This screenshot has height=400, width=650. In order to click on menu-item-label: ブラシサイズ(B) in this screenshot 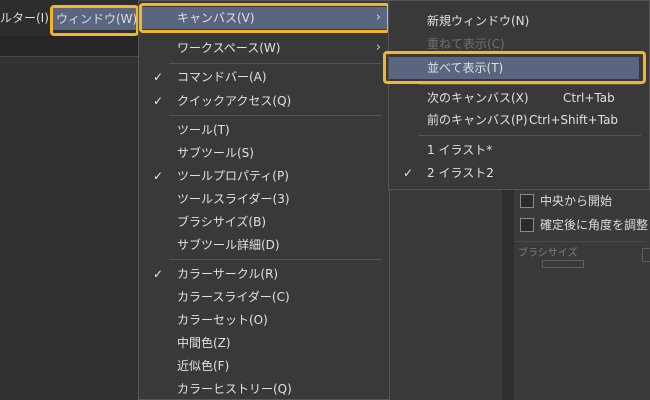, I will do `click(221, 222)`.